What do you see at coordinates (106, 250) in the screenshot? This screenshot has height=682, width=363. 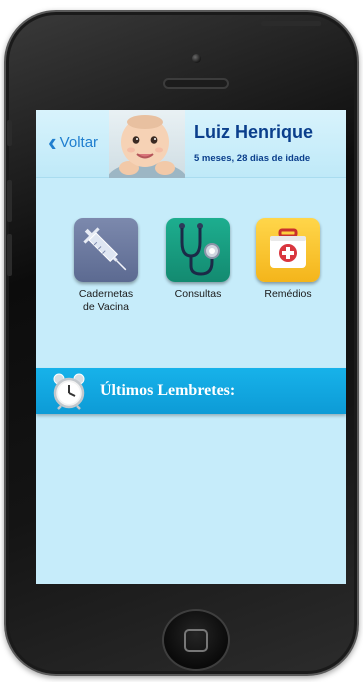 I see `syringe-icon` at bounding box center [106, 250].